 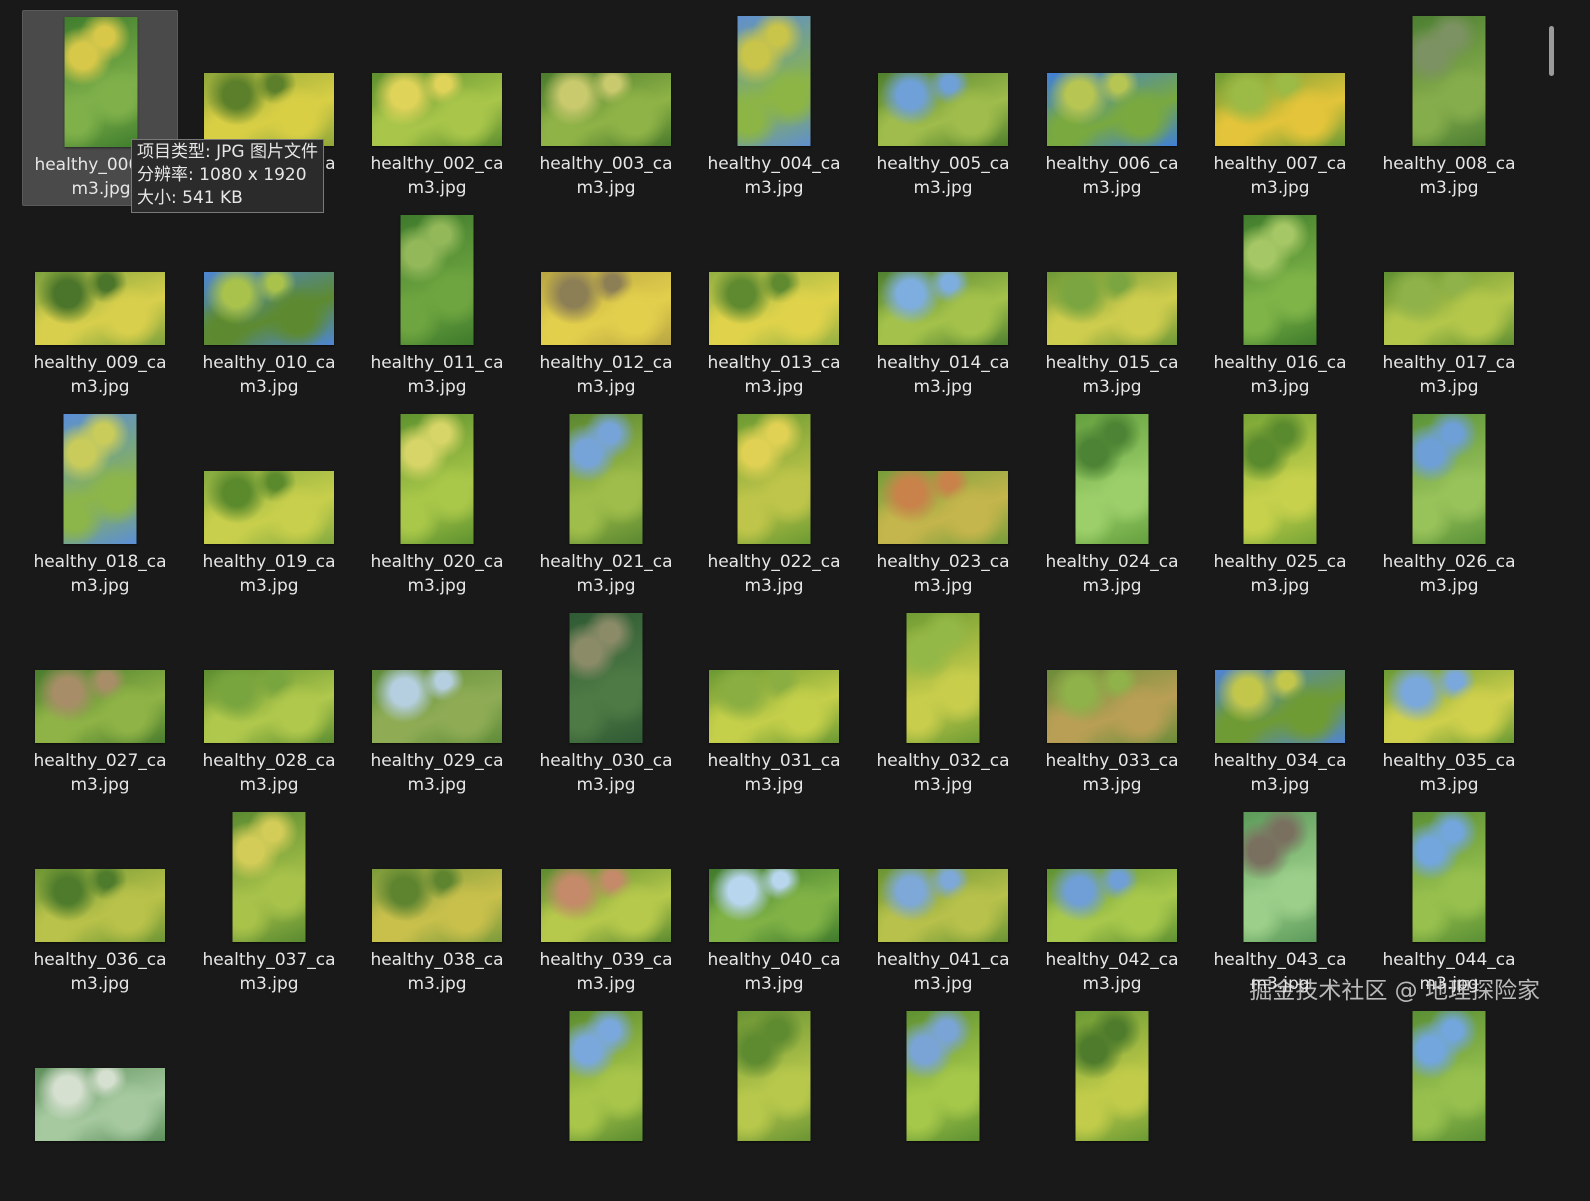 What do you see at coordinates (1112, 562) in the screenshot?
I see `file-name-line1: healthy_024_ca` at bounding box center [1112, 562].